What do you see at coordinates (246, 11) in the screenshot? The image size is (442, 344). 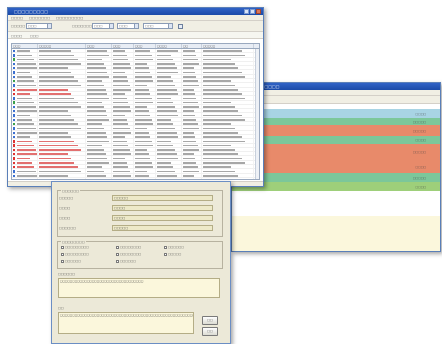 I see `minimize-button` at bounding box center [246, 11].